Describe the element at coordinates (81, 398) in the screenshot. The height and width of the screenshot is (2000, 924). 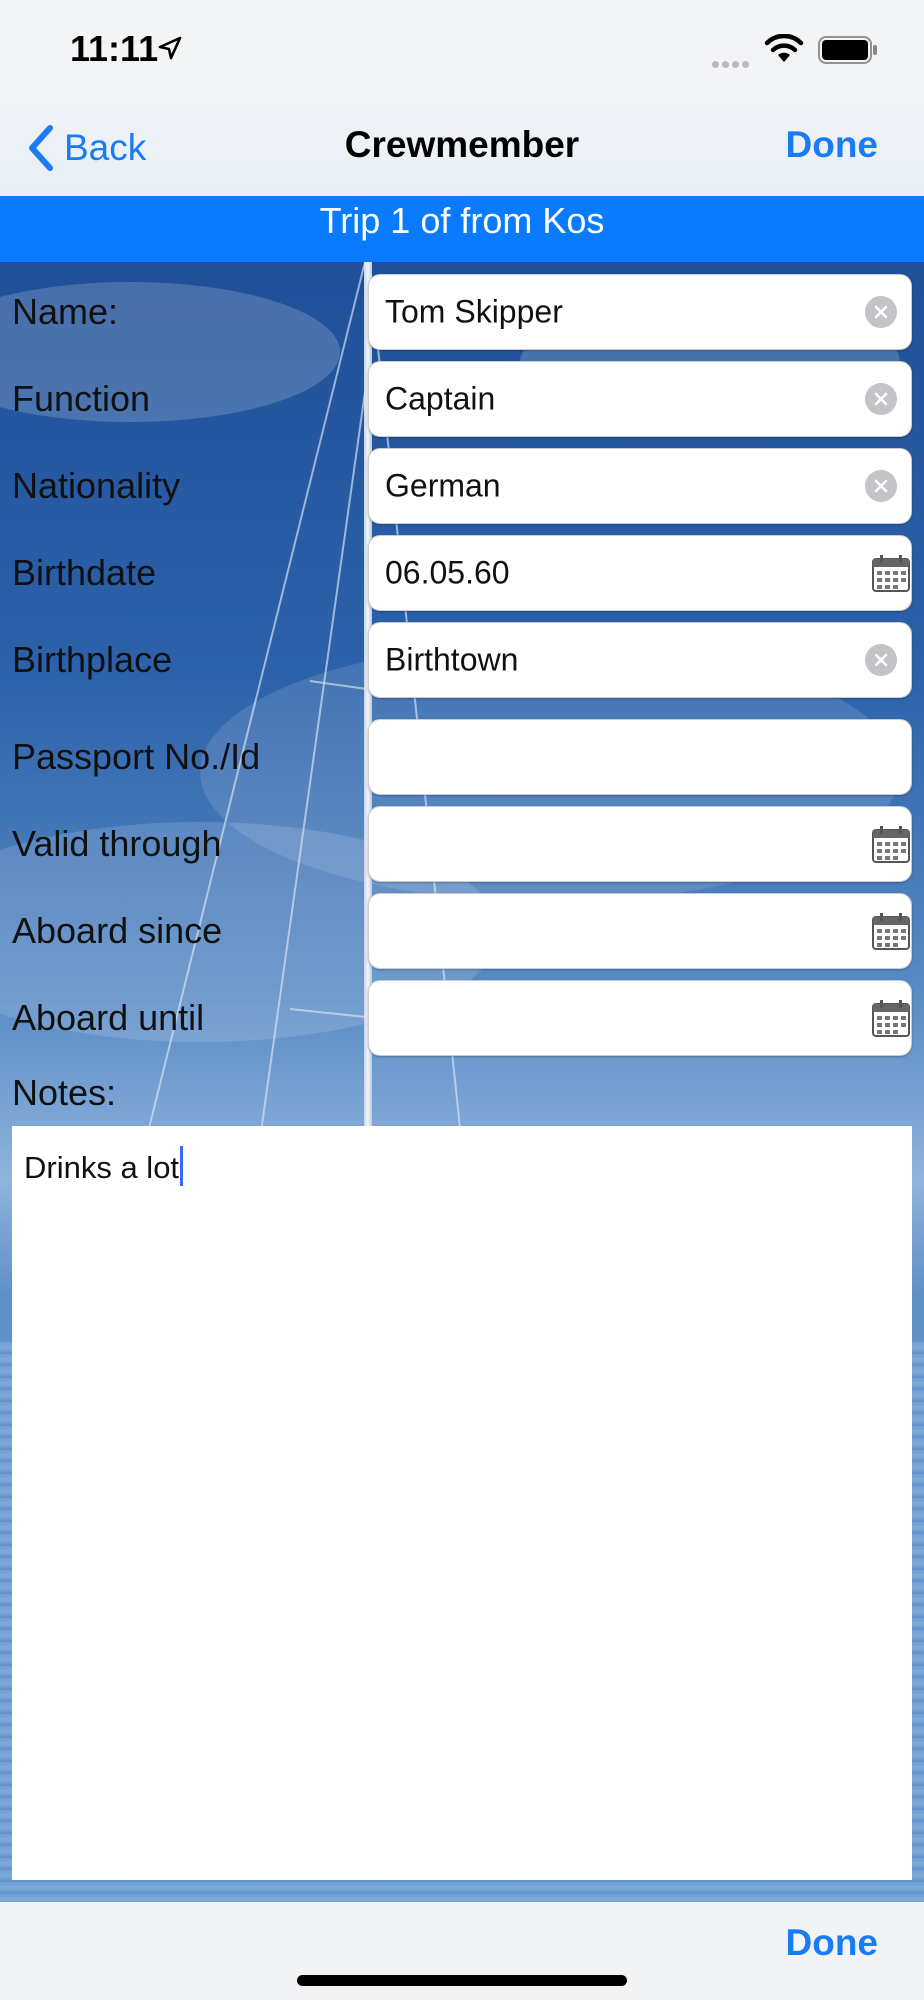
I see `function-label: Function` at that location.